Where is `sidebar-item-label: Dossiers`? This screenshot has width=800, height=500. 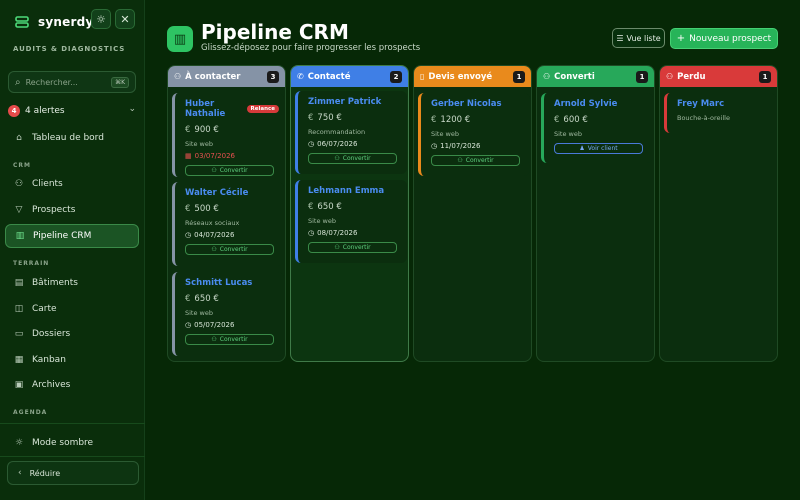
sidebar-item-label: Dossiers is located at coordinates (51, 334).